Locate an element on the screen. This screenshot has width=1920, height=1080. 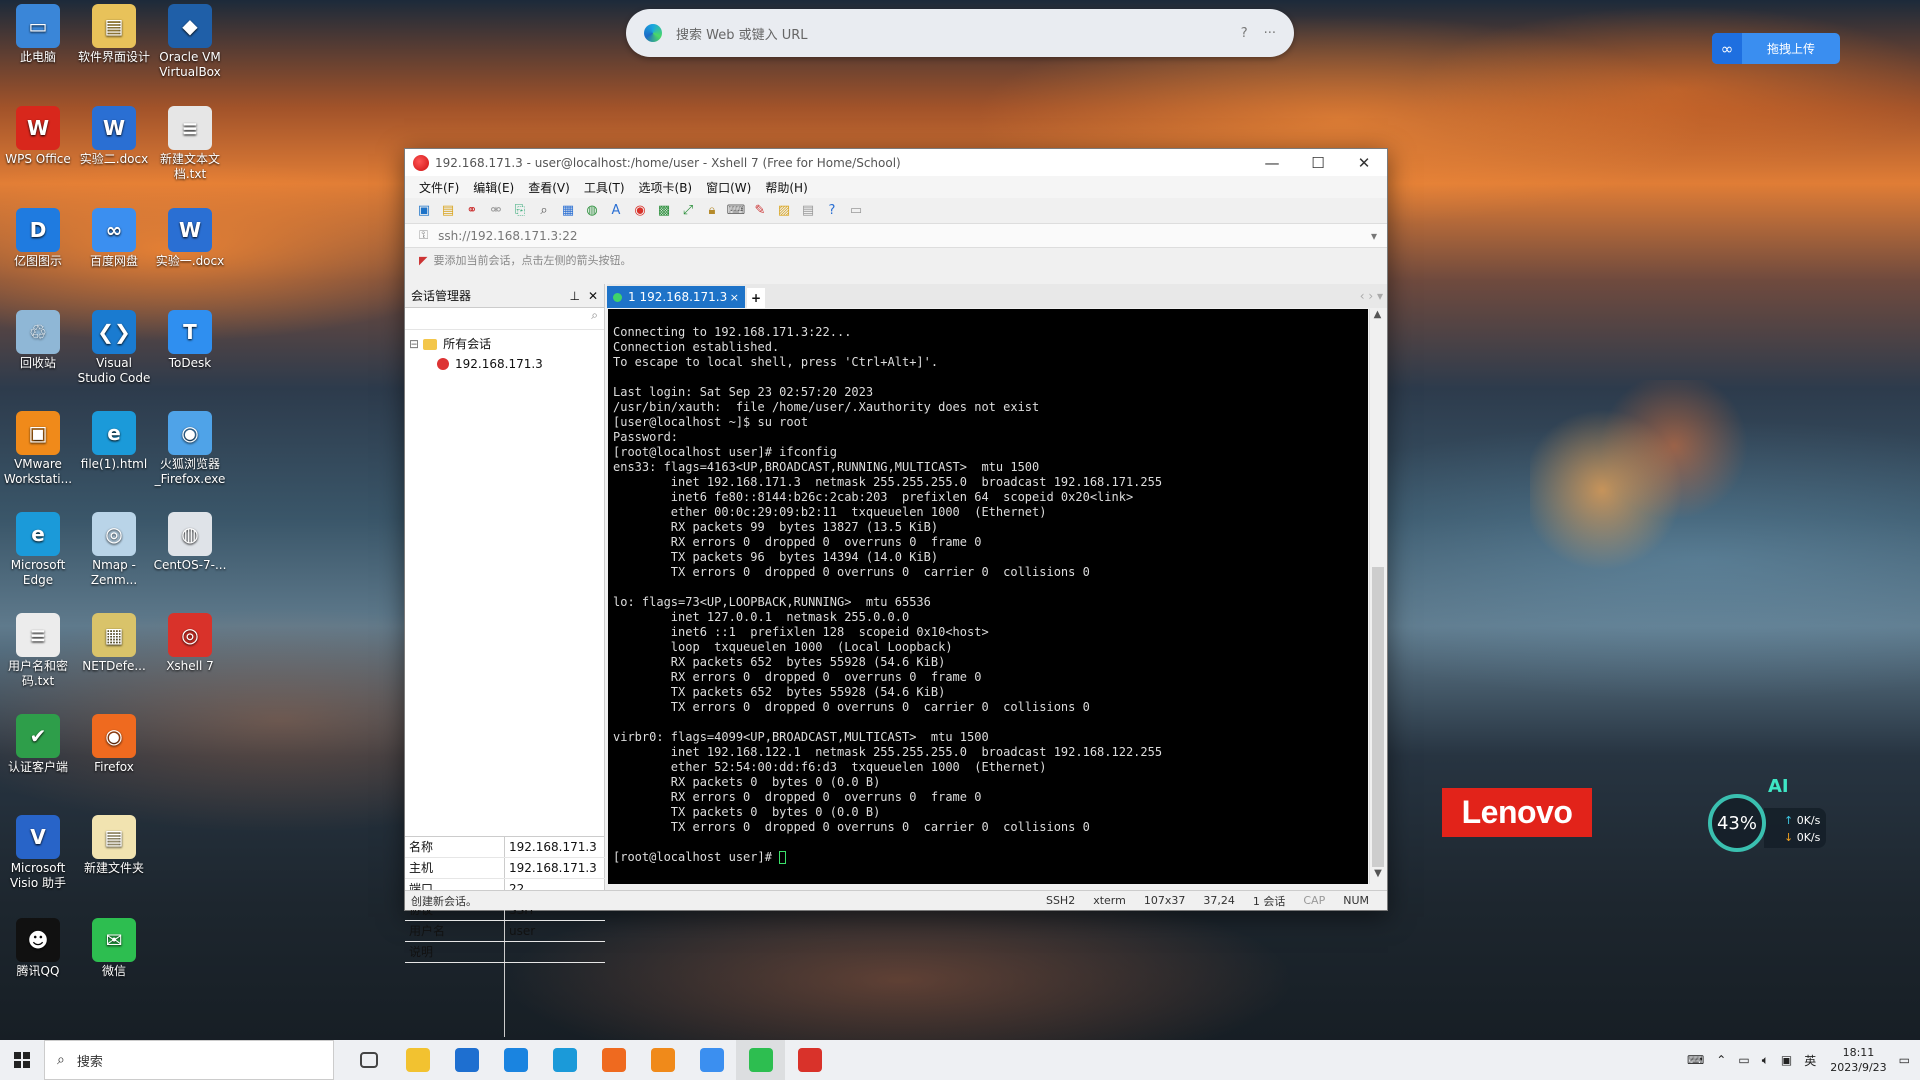
fullscreen-icon: ⤢ is located at coordinates (688, 211).